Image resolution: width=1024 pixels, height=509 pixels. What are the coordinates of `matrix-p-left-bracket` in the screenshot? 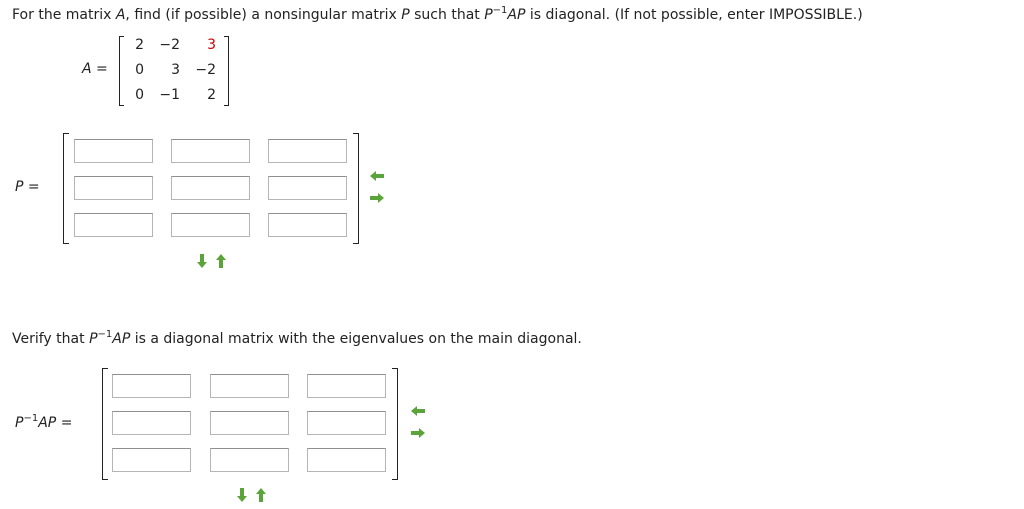 It's located at (66, 188).